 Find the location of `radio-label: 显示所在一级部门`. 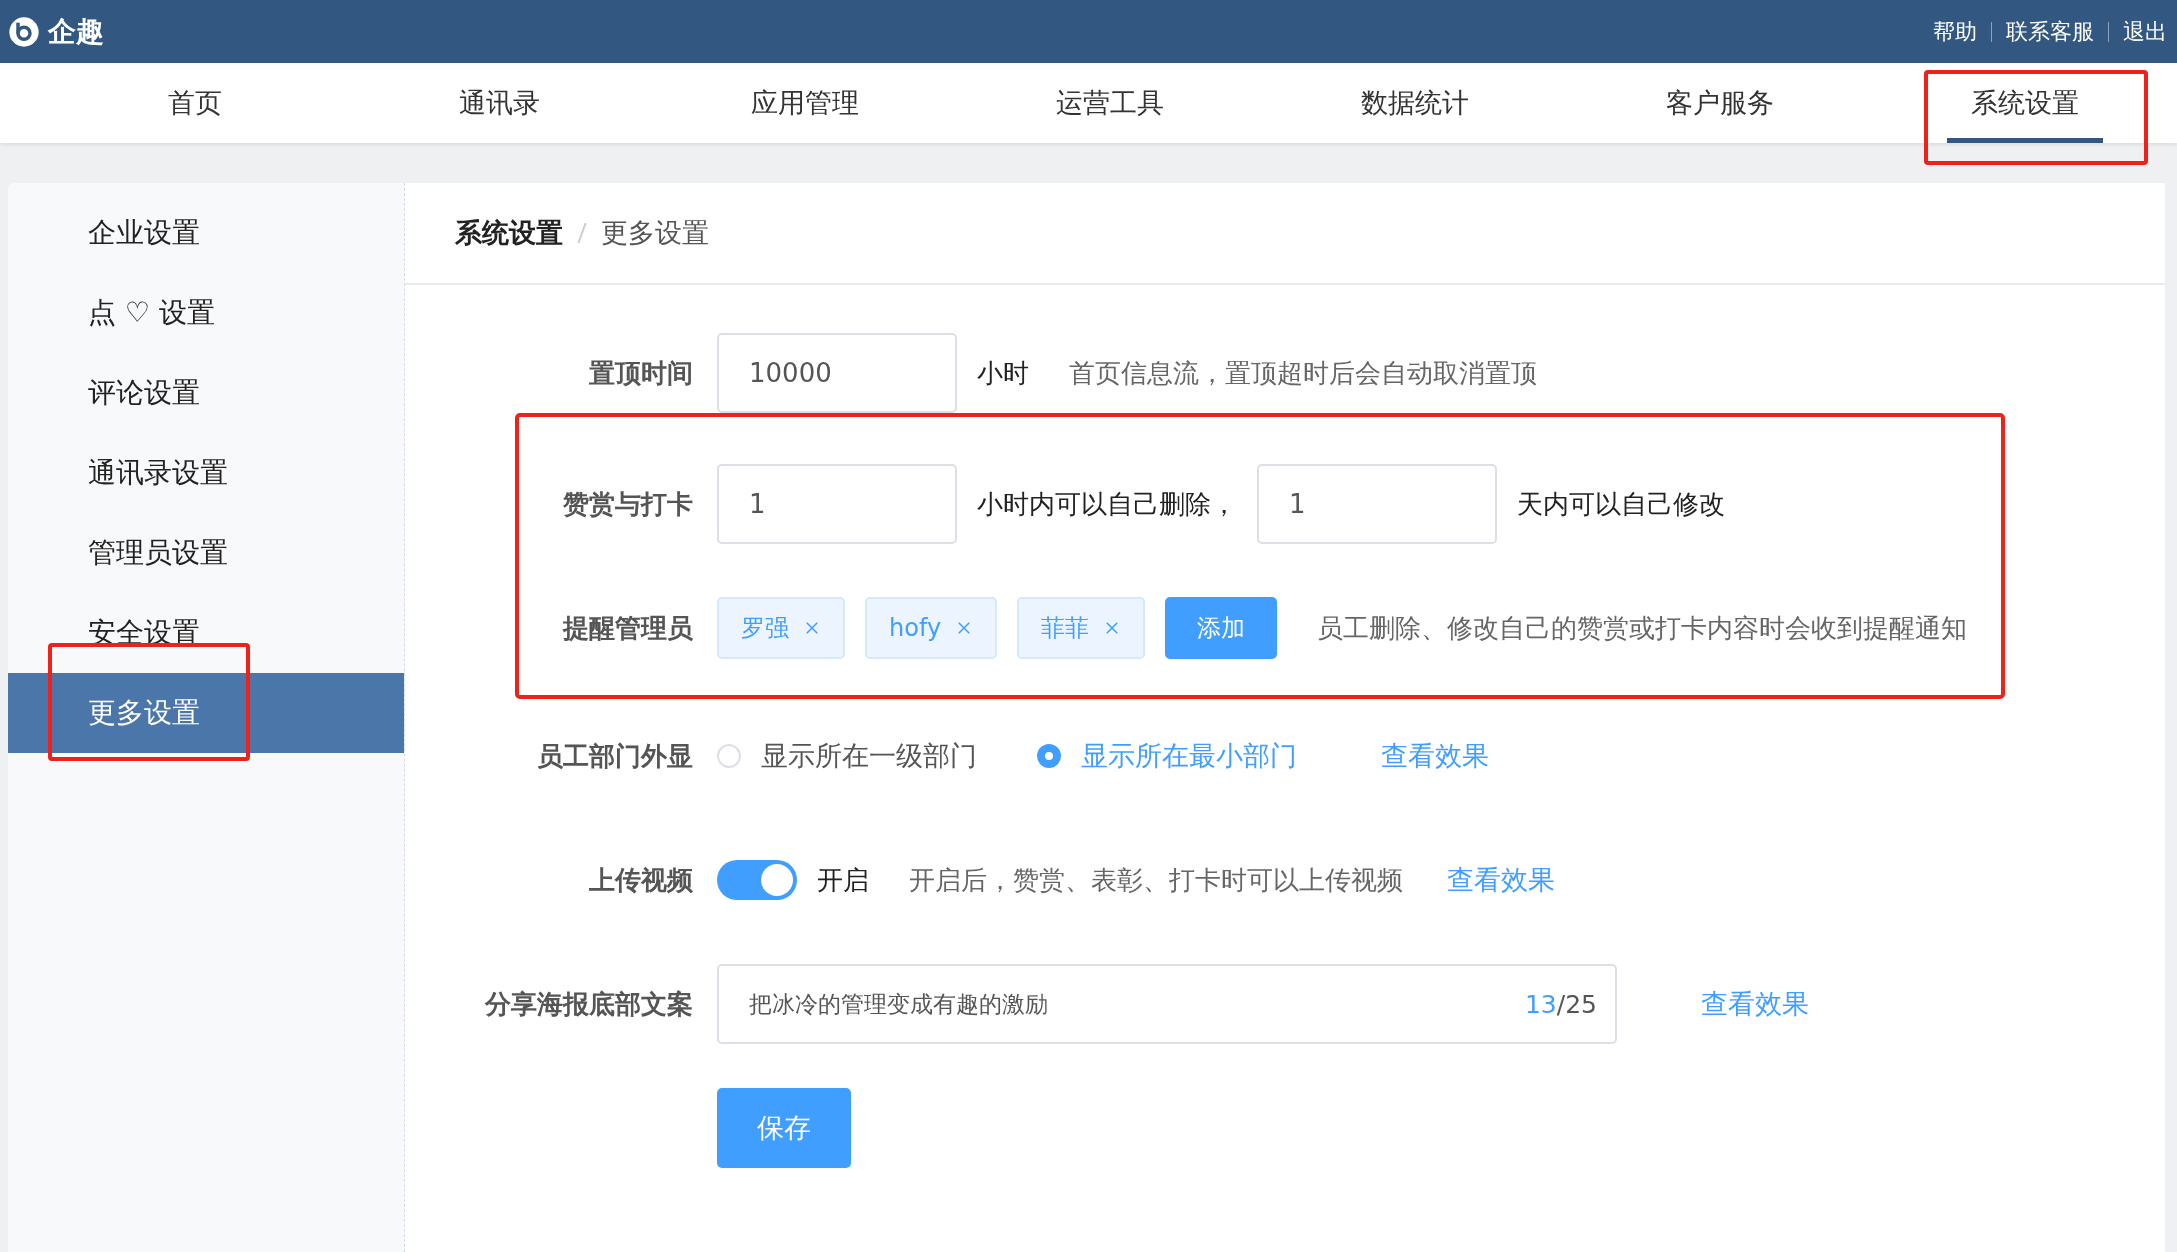

radio-label: 显示所在一级部门 is located at coordinates (869, 756).